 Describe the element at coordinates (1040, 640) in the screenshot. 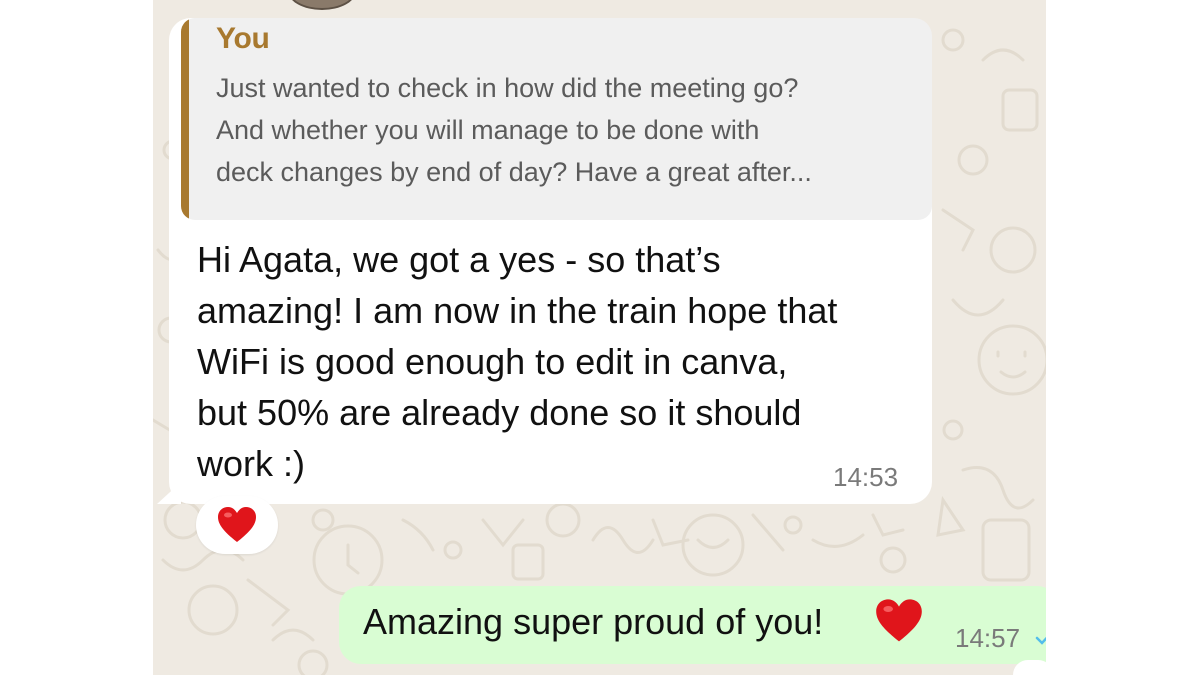

I see `read-tick-icon` at that location.